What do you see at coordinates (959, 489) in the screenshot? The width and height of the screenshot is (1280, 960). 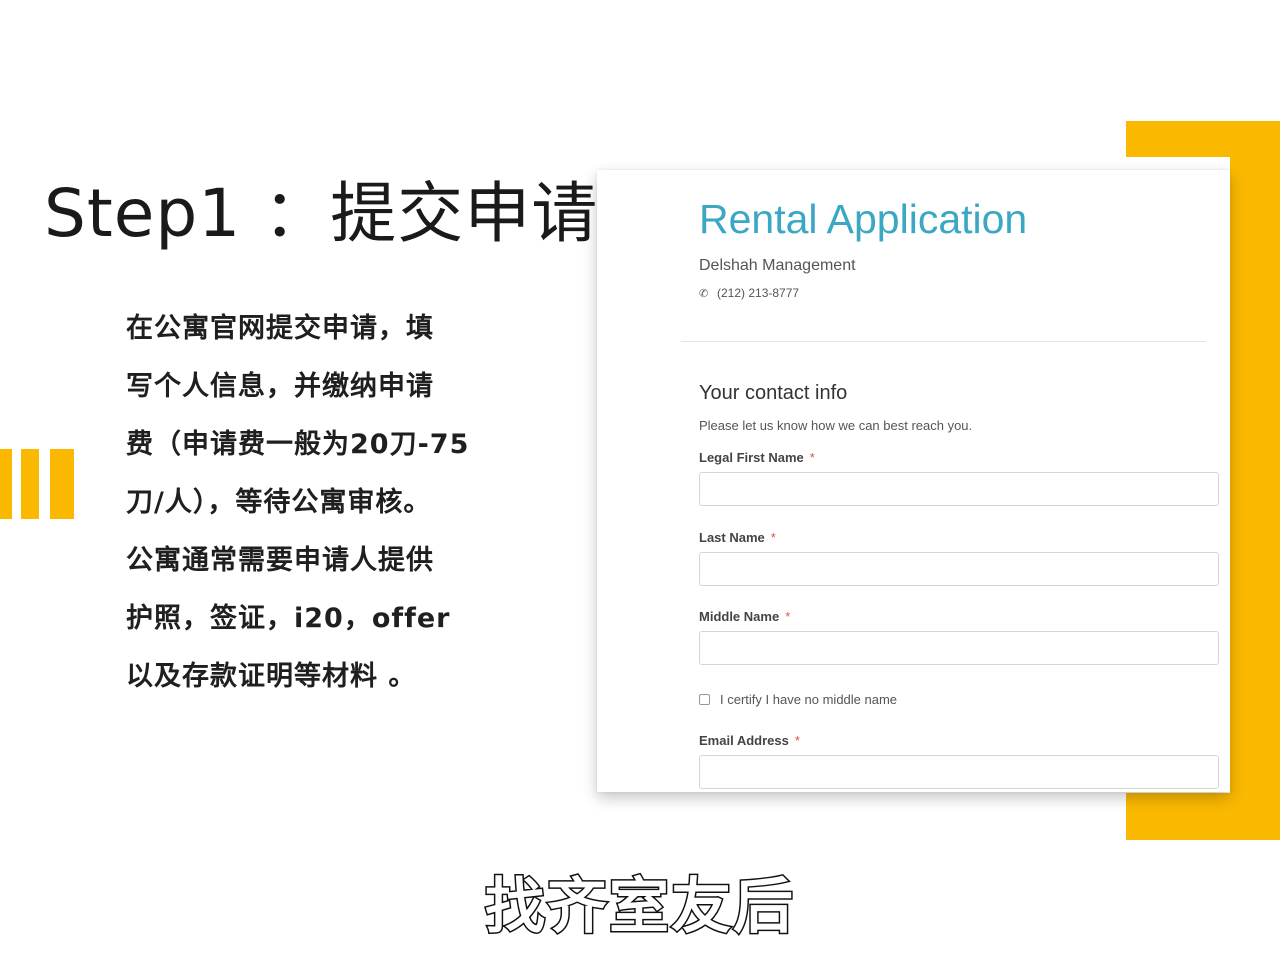 I see `first-name-input` at bounding box center [959, 489].